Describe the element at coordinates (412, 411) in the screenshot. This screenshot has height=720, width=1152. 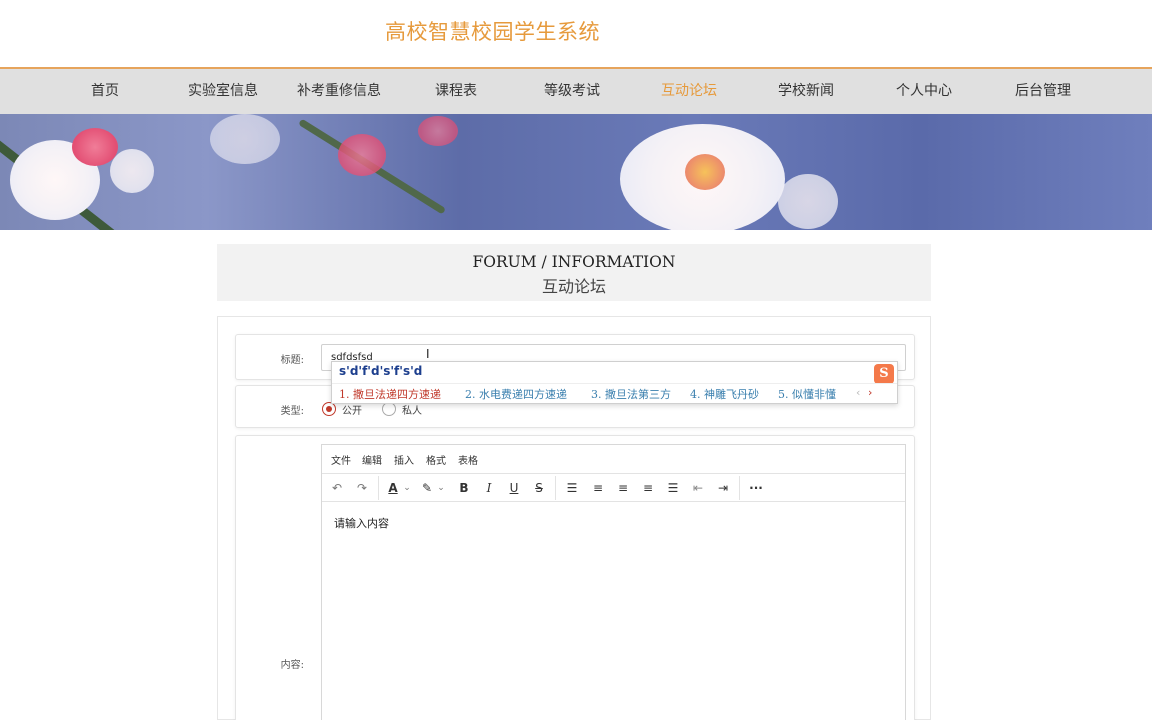
I see `radio-private-label: 私人` at that location.